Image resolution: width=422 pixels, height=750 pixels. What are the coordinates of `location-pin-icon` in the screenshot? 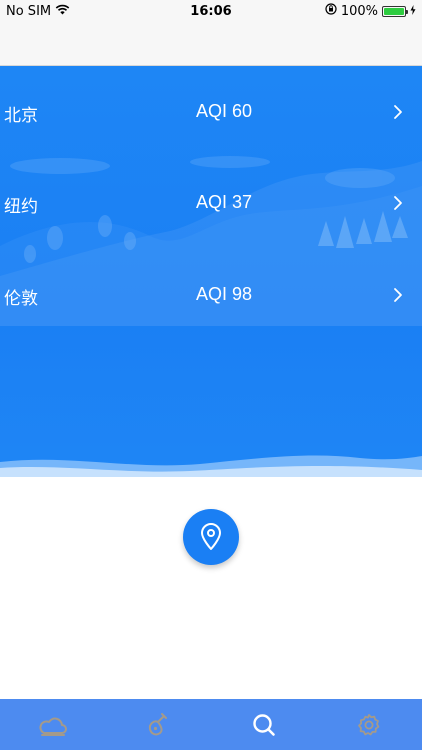 It's located at (211, 536).